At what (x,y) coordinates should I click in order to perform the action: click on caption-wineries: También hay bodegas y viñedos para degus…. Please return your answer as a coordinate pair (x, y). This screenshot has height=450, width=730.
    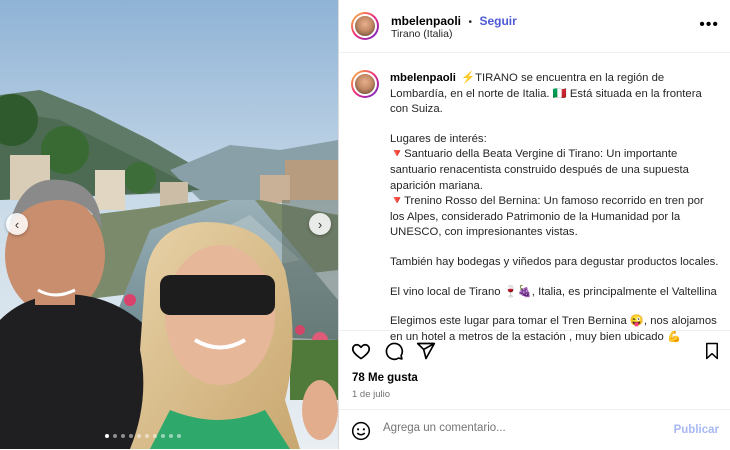
    Looking at the image, I should click on (554, 261).